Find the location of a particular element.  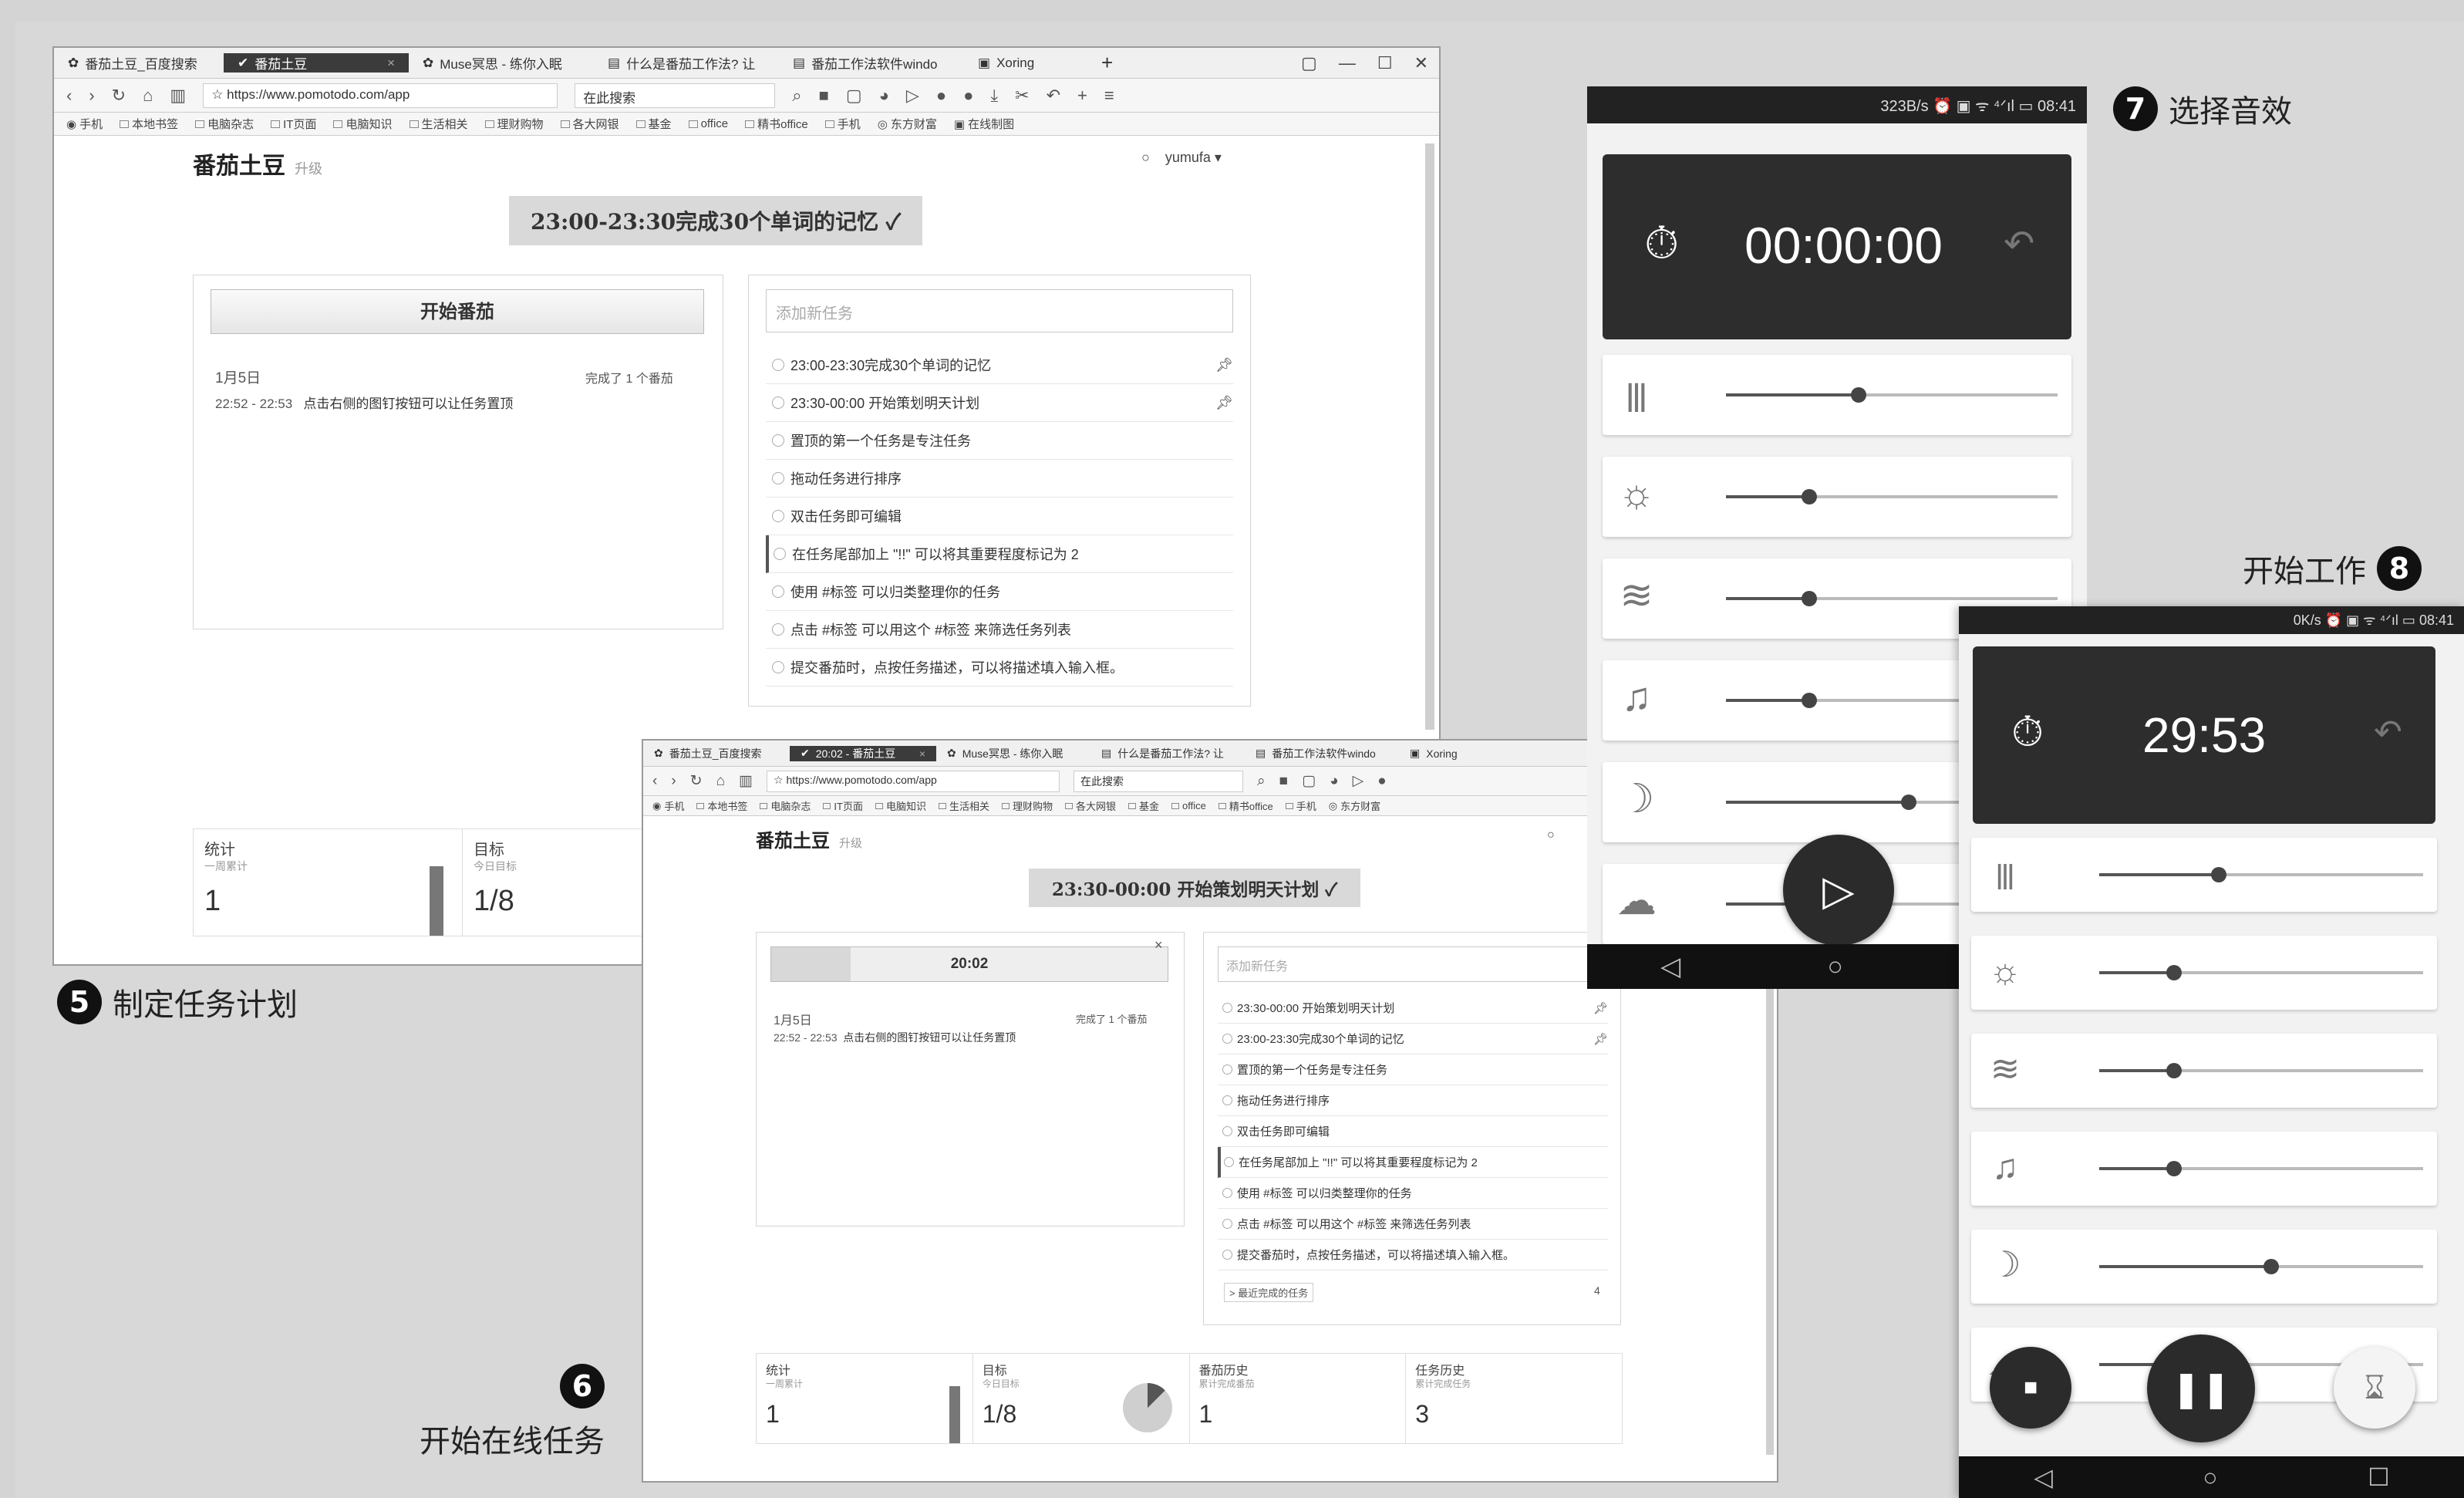

hourglass-button: ⌛︎ is located at coordinates (2374, 1388).